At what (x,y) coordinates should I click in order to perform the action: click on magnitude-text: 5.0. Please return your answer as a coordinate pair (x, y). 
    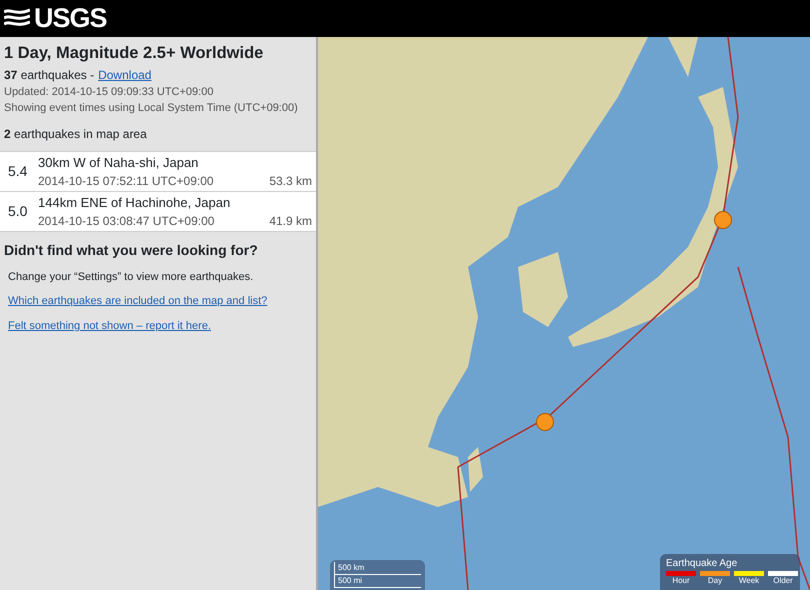
    Looking at the image, I should click on (18, 211).